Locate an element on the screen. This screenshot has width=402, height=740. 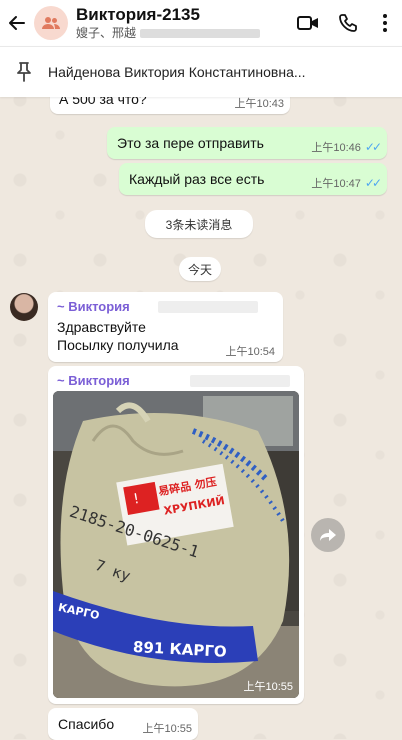
unread-count-text: 3条未读消息 is located at coordinates (199, 224).